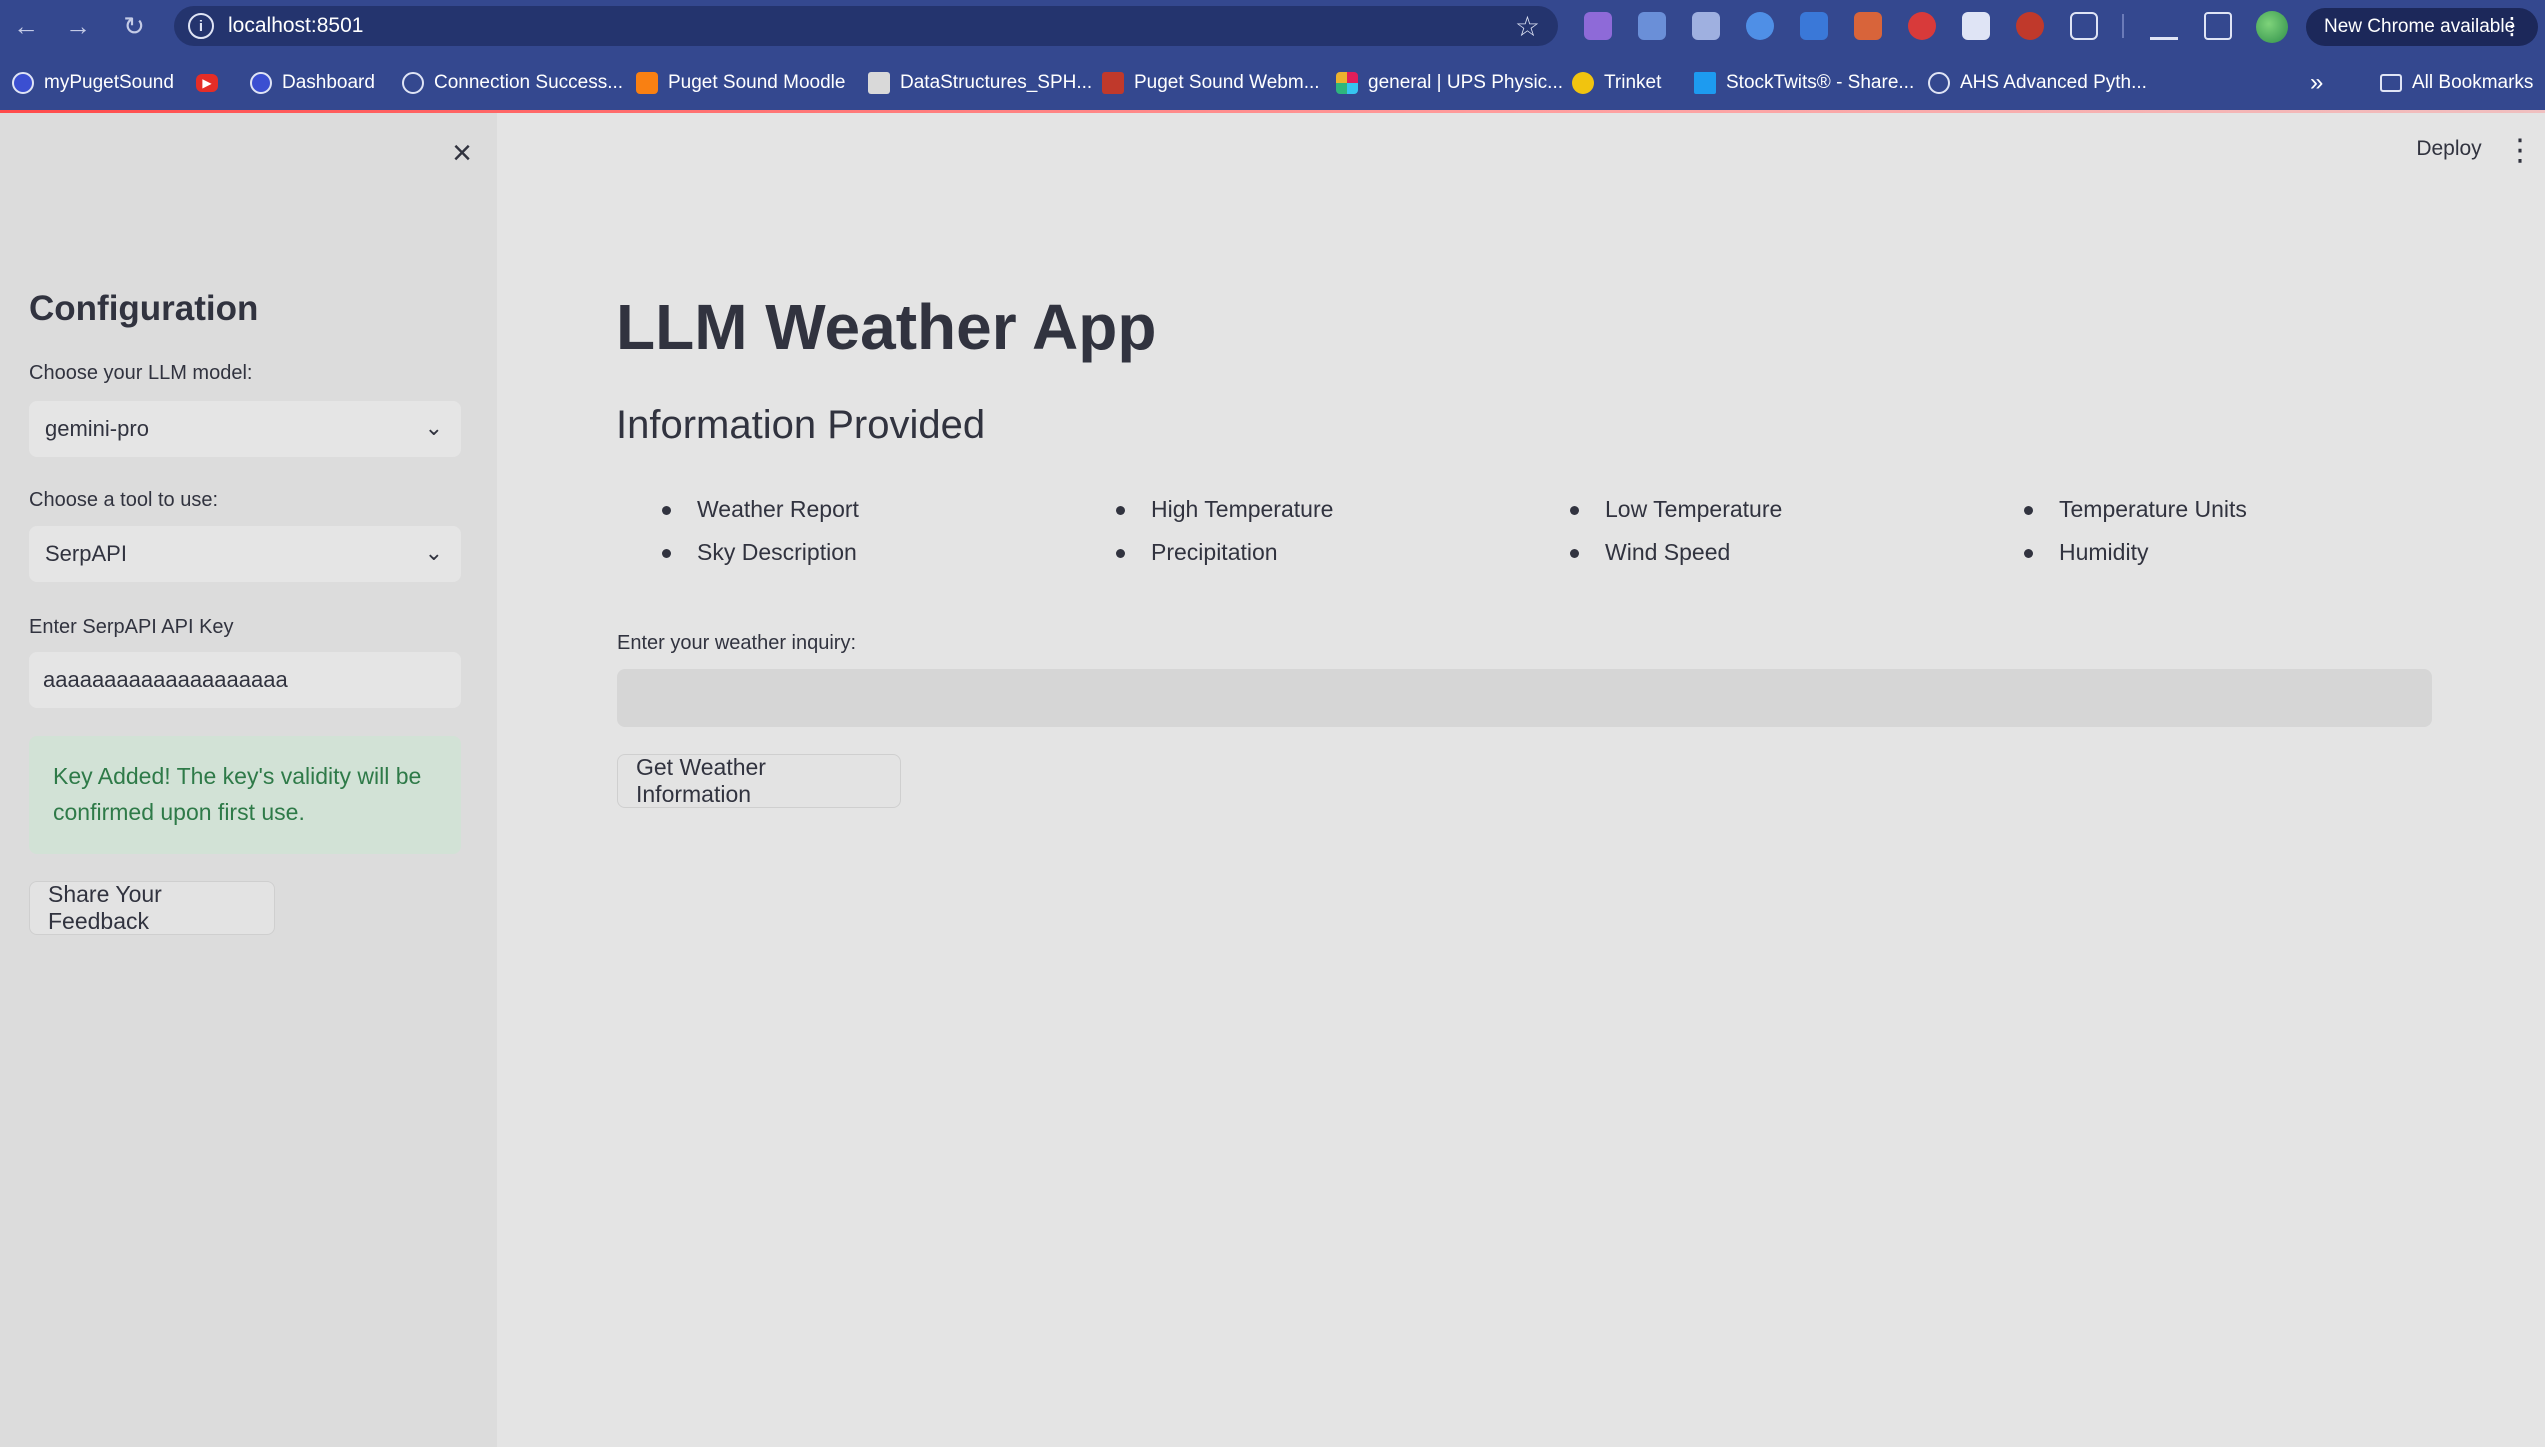  Describe the element at coordinates (866, 26) in the screenshot. I see `address-bar: i localhost:8501 ☆` at that location.